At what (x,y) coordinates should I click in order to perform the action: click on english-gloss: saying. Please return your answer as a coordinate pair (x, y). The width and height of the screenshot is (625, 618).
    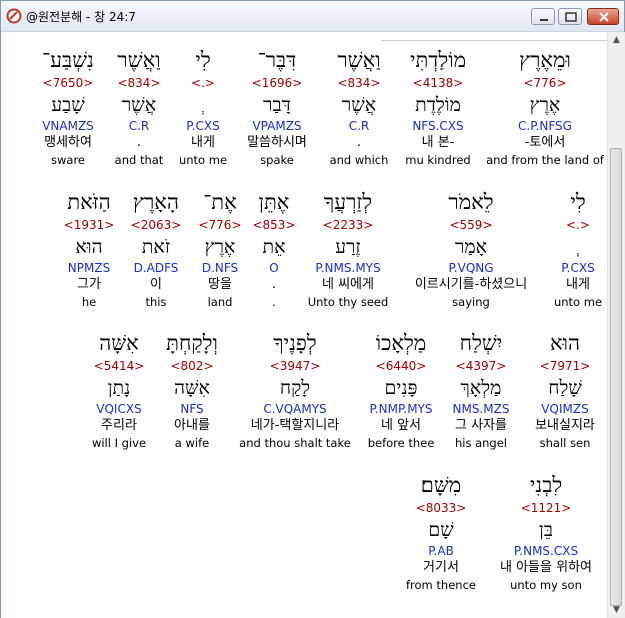
    Looking at the image, I should click on (471, 302).